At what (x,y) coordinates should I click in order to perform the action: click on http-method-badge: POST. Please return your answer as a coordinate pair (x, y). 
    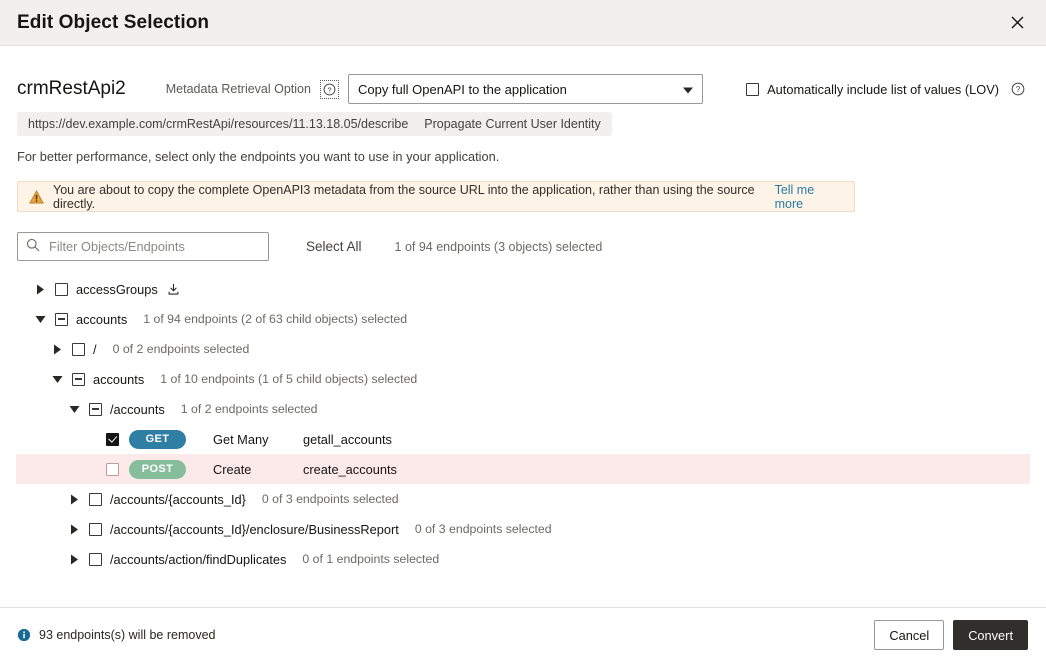
    Looking at the image, I should click on (157, 469).